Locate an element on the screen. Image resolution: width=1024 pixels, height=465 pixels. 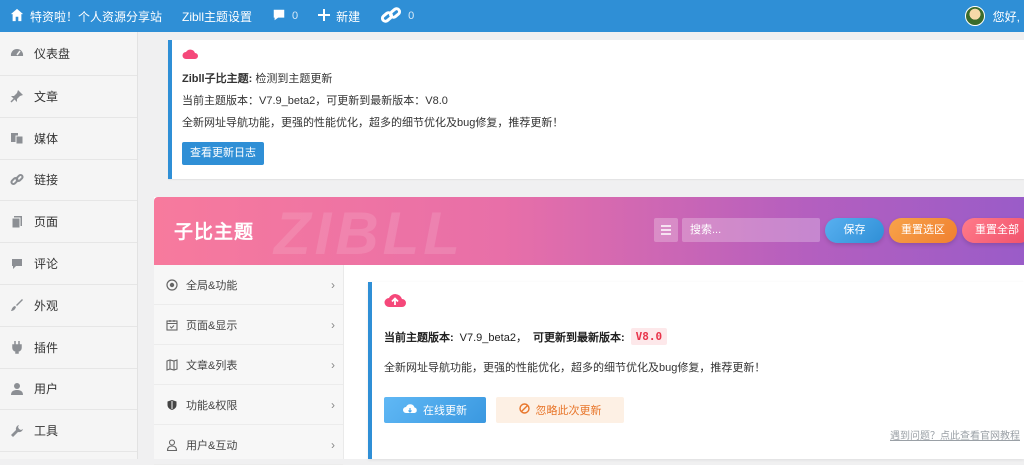
options-search-input is located at coordinates (751, 230).